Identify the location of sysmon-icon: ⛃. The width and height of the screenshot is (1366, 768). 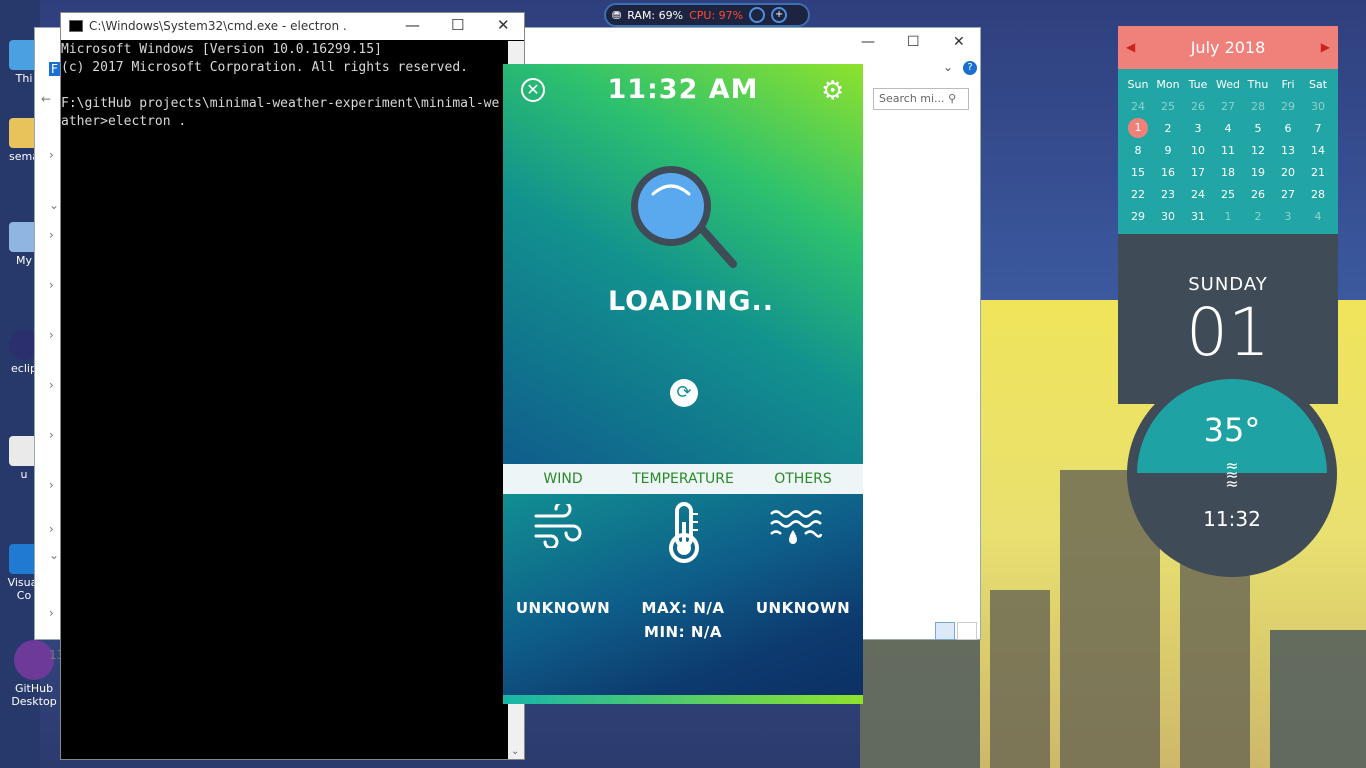
(617, 15).